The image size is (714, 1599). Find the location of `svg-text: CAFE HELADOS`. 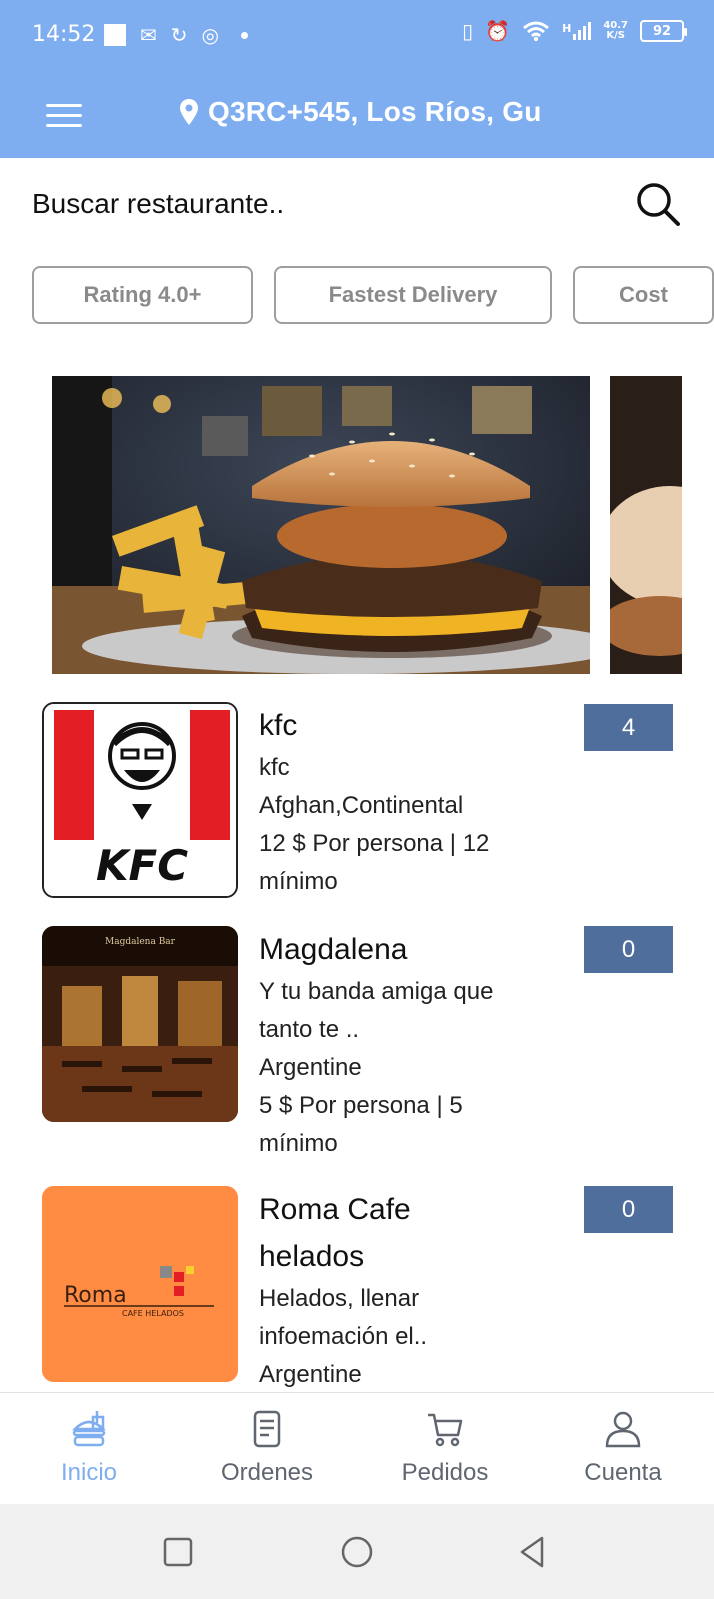

svg-text: CAFE HELADOS is located at coordinates (153, 1313).